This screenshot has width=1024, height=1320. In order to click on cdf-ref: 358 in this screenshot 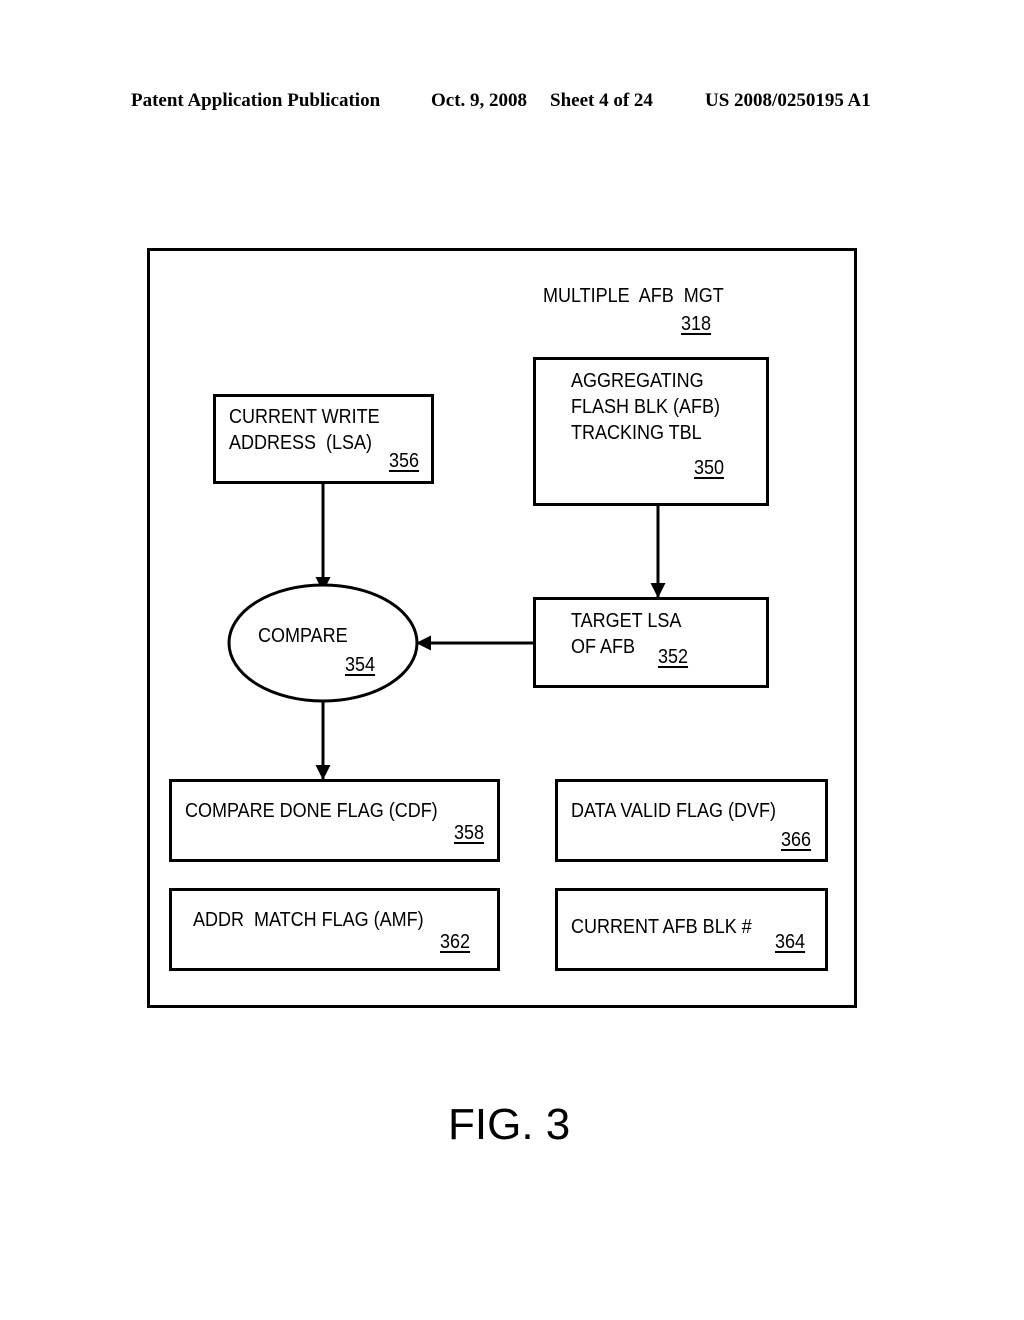, I will do `click(469, 833)`.